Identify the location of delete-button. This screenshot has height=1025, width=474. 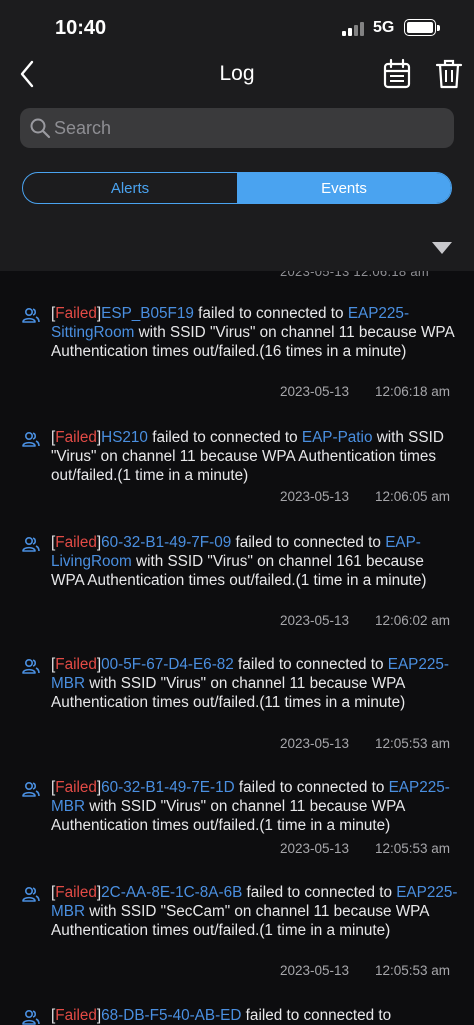
(449, 74).